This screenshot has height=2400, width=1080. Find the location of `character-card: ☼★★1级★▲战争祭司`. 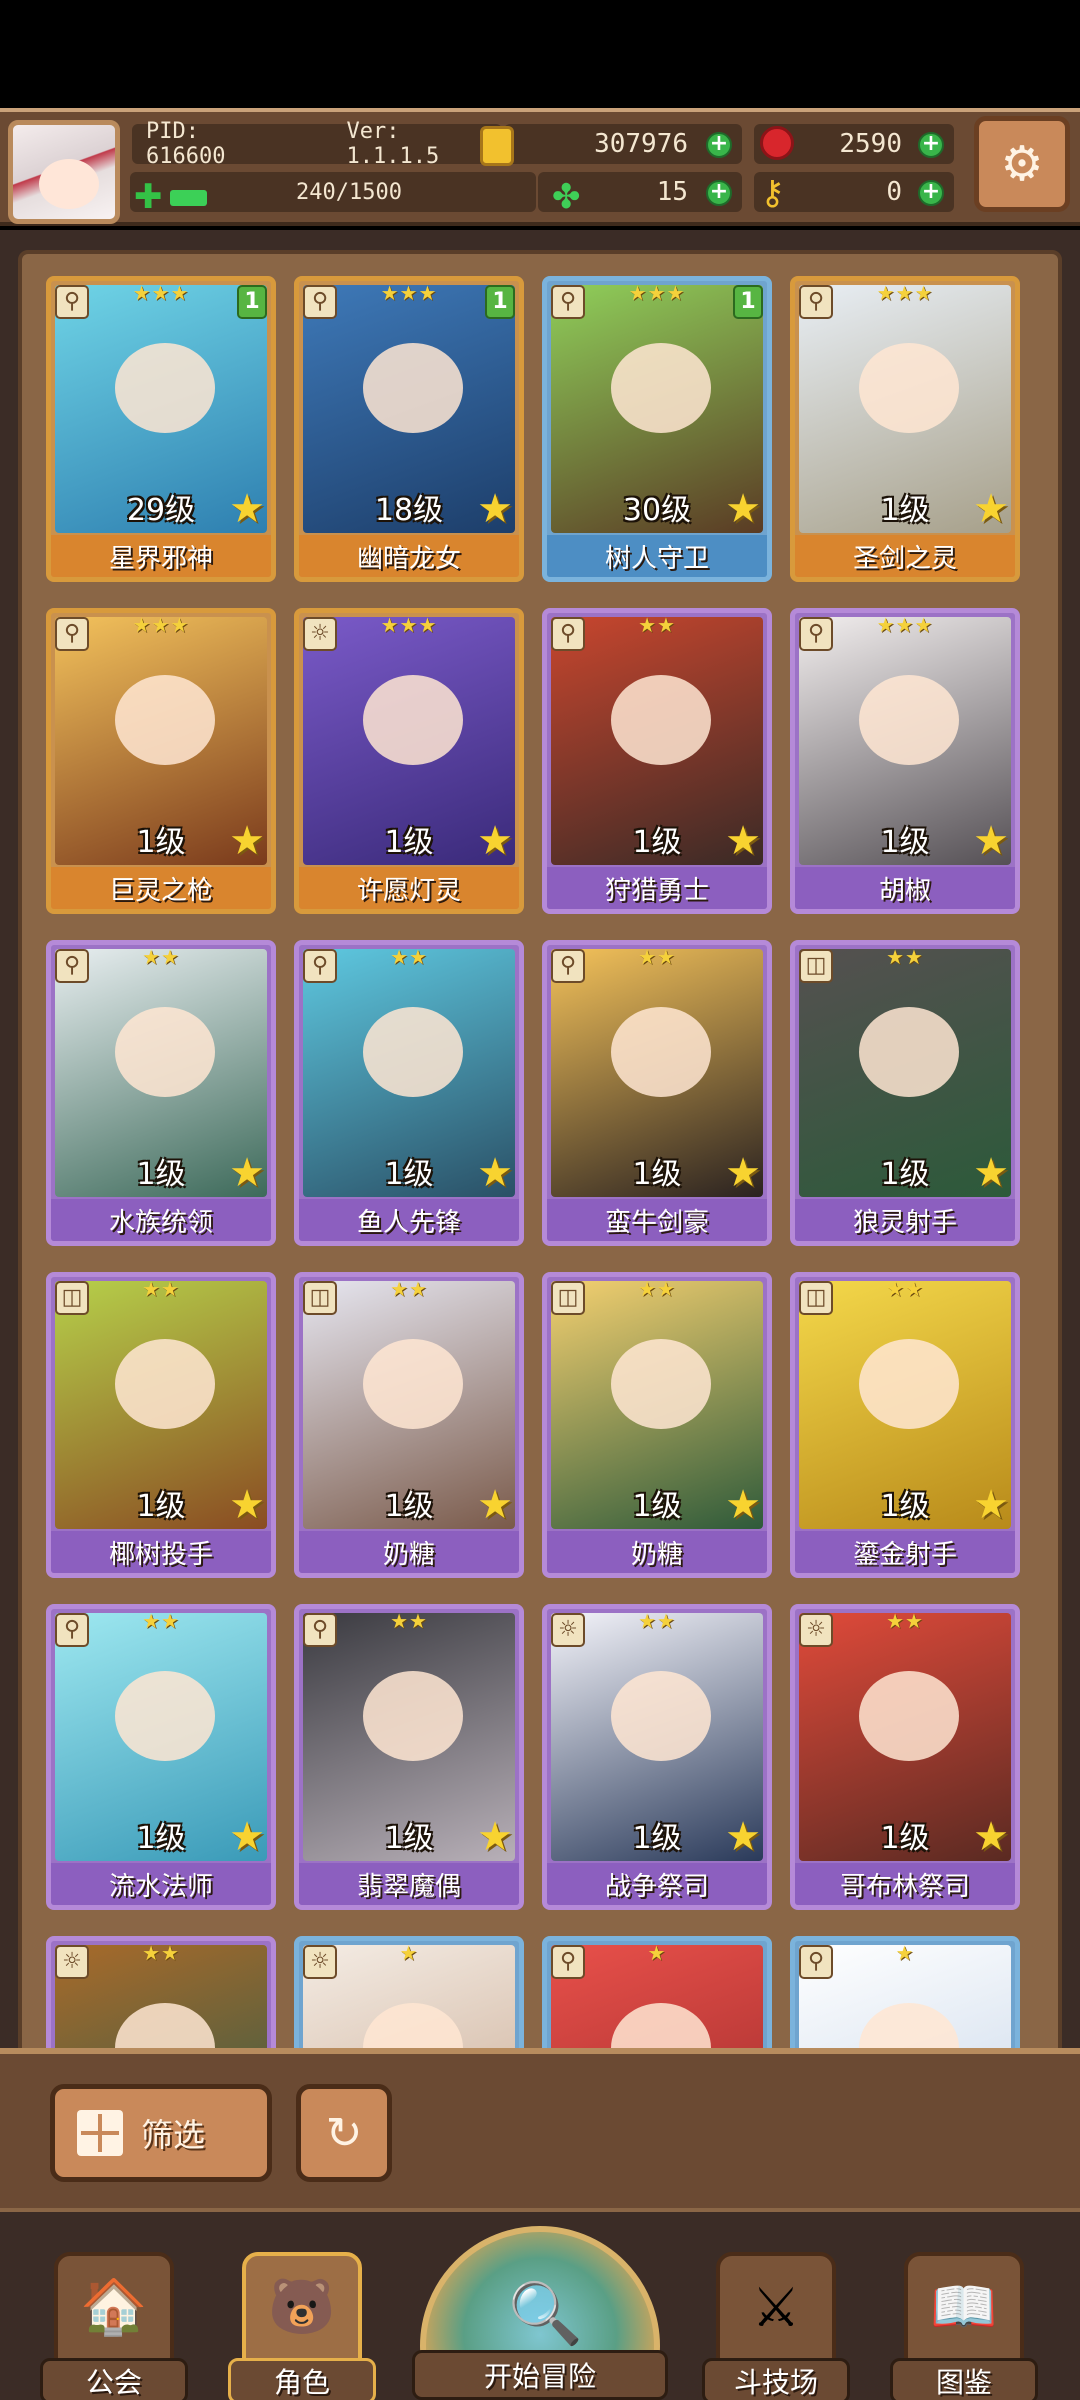

character-card: ☼★★1级★▲战争祭司 is located at coordinates (657, 1757).